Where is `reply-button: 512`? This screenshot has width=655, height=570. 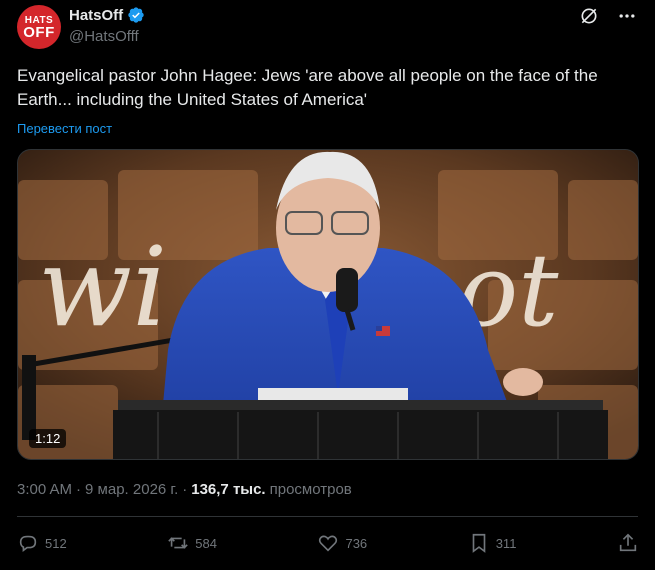 reply-button: 512 is located at coordinates (42, 543).